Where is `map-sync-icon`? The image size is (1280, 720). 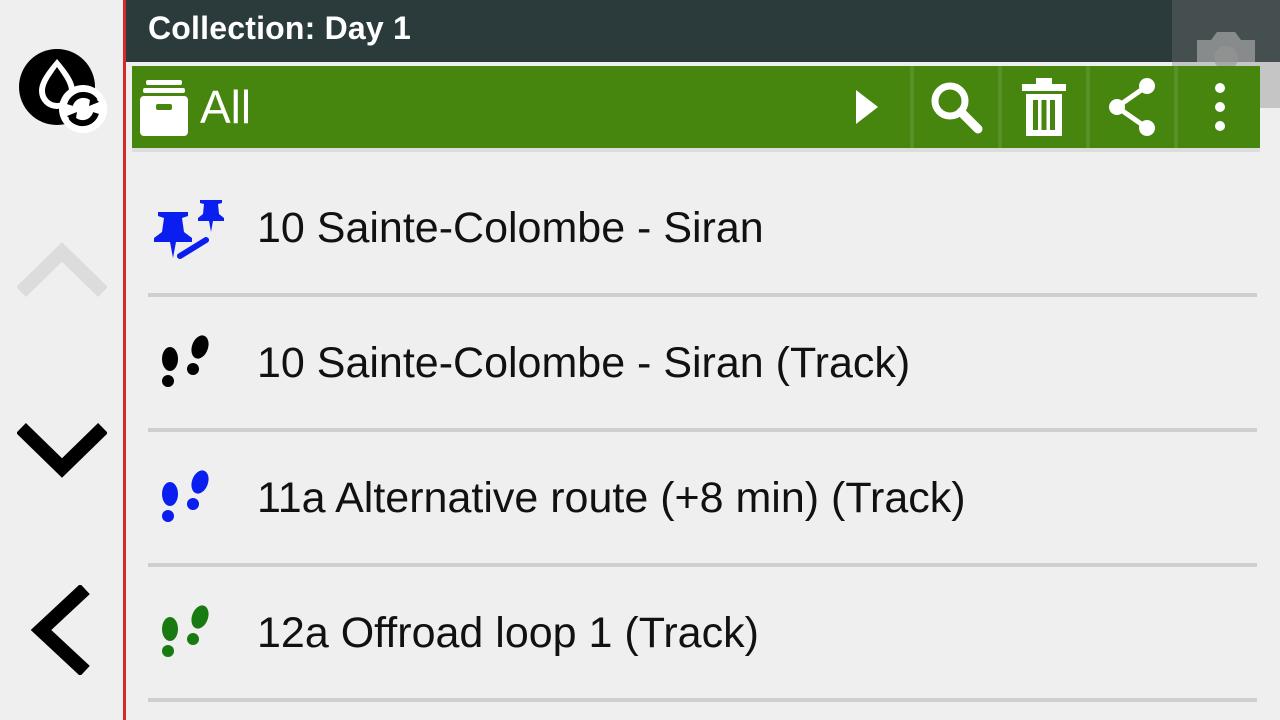
map-sync-icon is located at coordinates (63, 91).